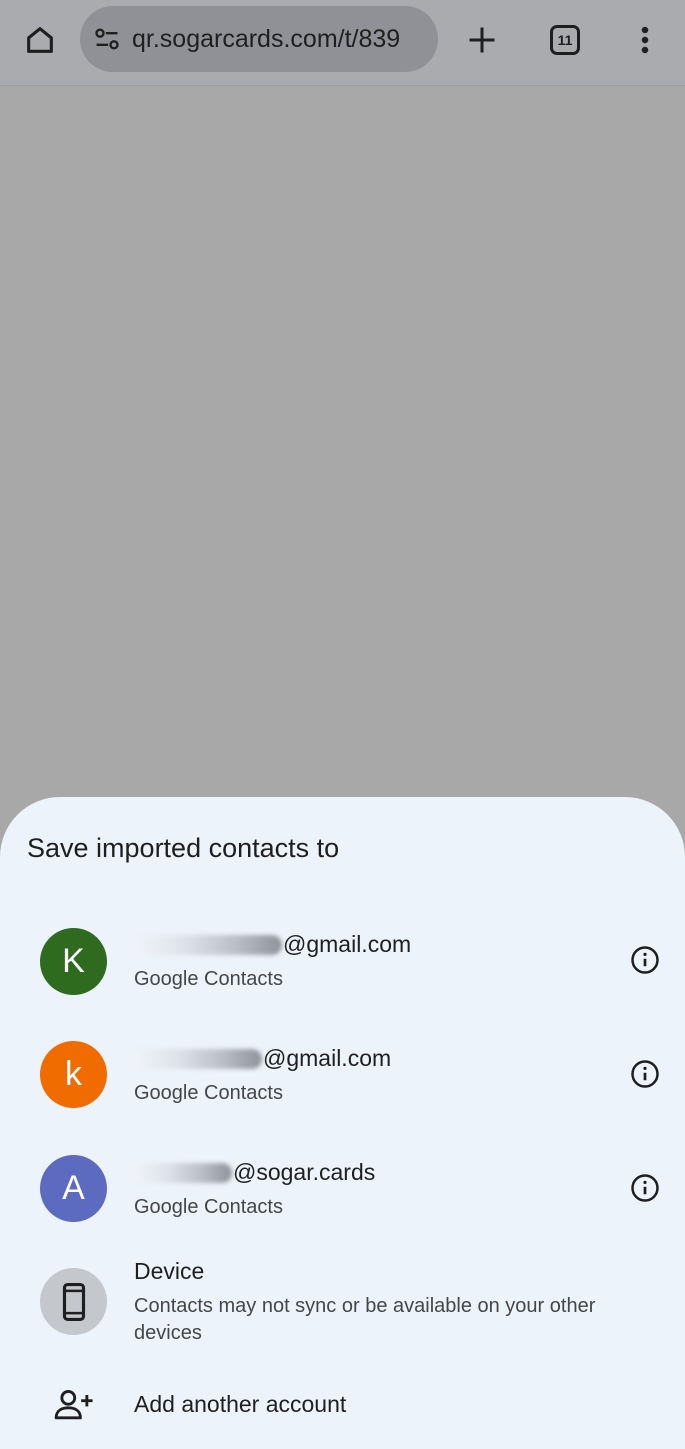 This screenshot has width=685, height=1449. I want to click on account-row: A @sogar.cards Google Contacts, so click(342, 1189).